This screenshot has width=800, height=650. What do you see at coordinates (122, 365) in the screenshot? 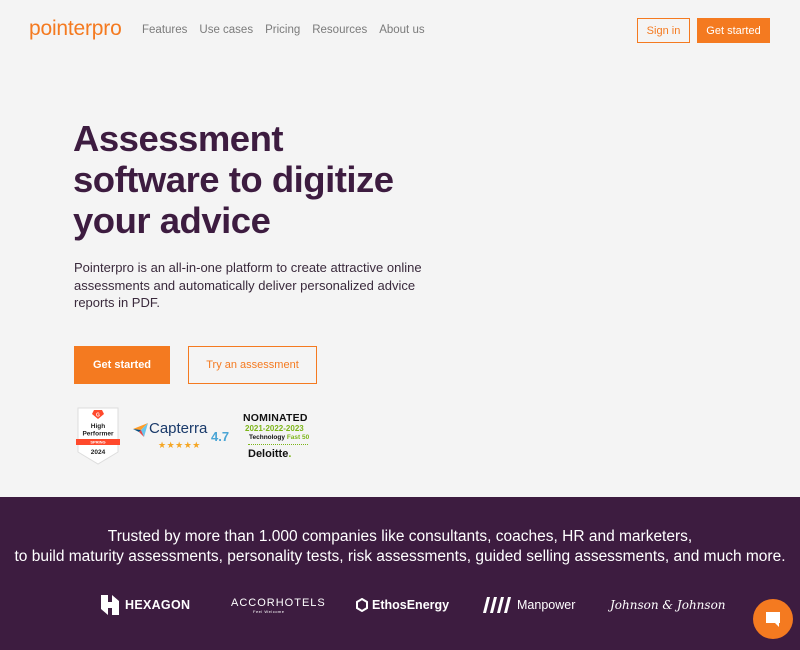
I see `hero-get-started-button: Get started` at bounding box center [122, 365].